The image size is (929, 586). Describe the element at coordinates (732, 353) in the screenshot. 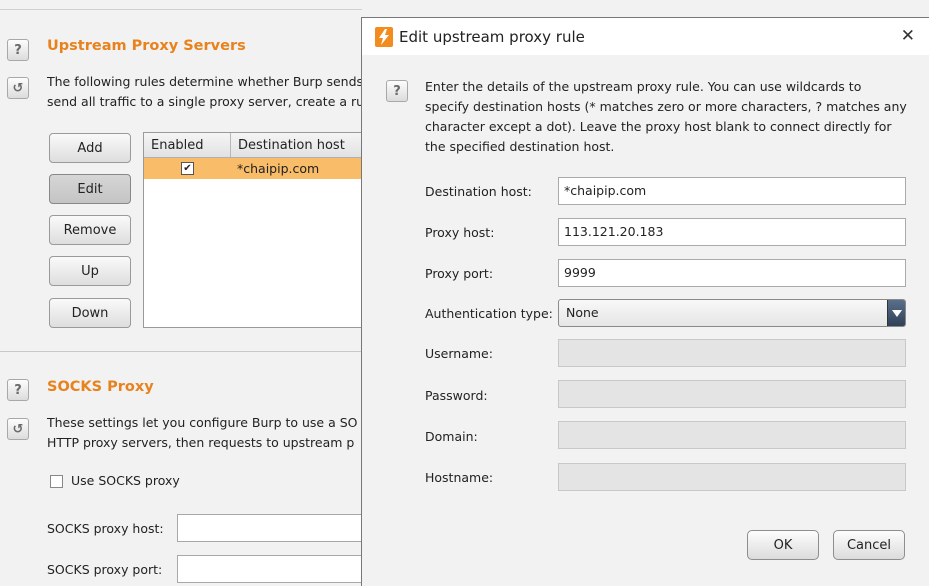

I see `username-field` at that location.